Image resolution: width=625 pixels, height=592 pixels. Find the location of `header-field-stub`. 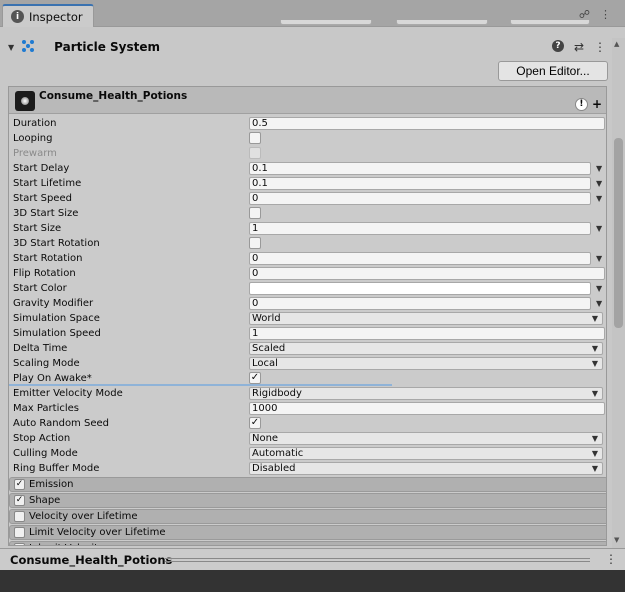

header-field-stub is located at coordinates (326, 22).